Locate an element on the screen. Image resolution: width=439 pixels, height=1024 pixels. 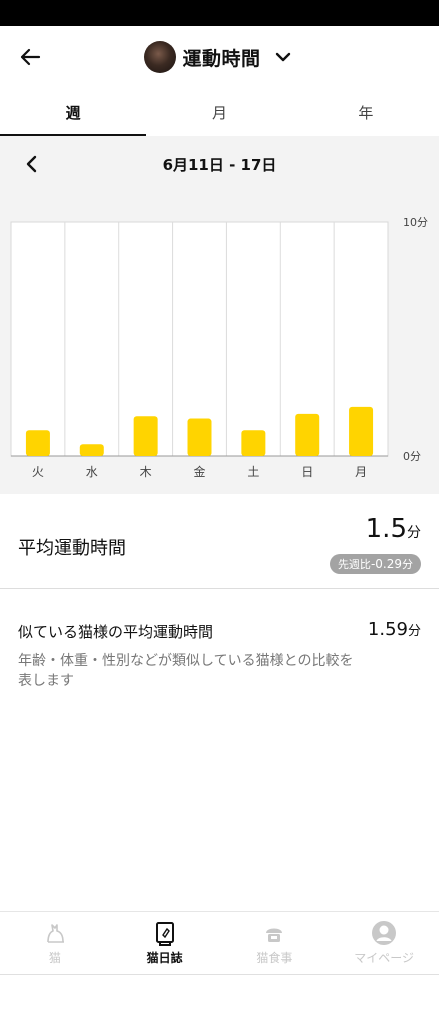
similar-value: 1.59分 is located at coordinates (394, 629).